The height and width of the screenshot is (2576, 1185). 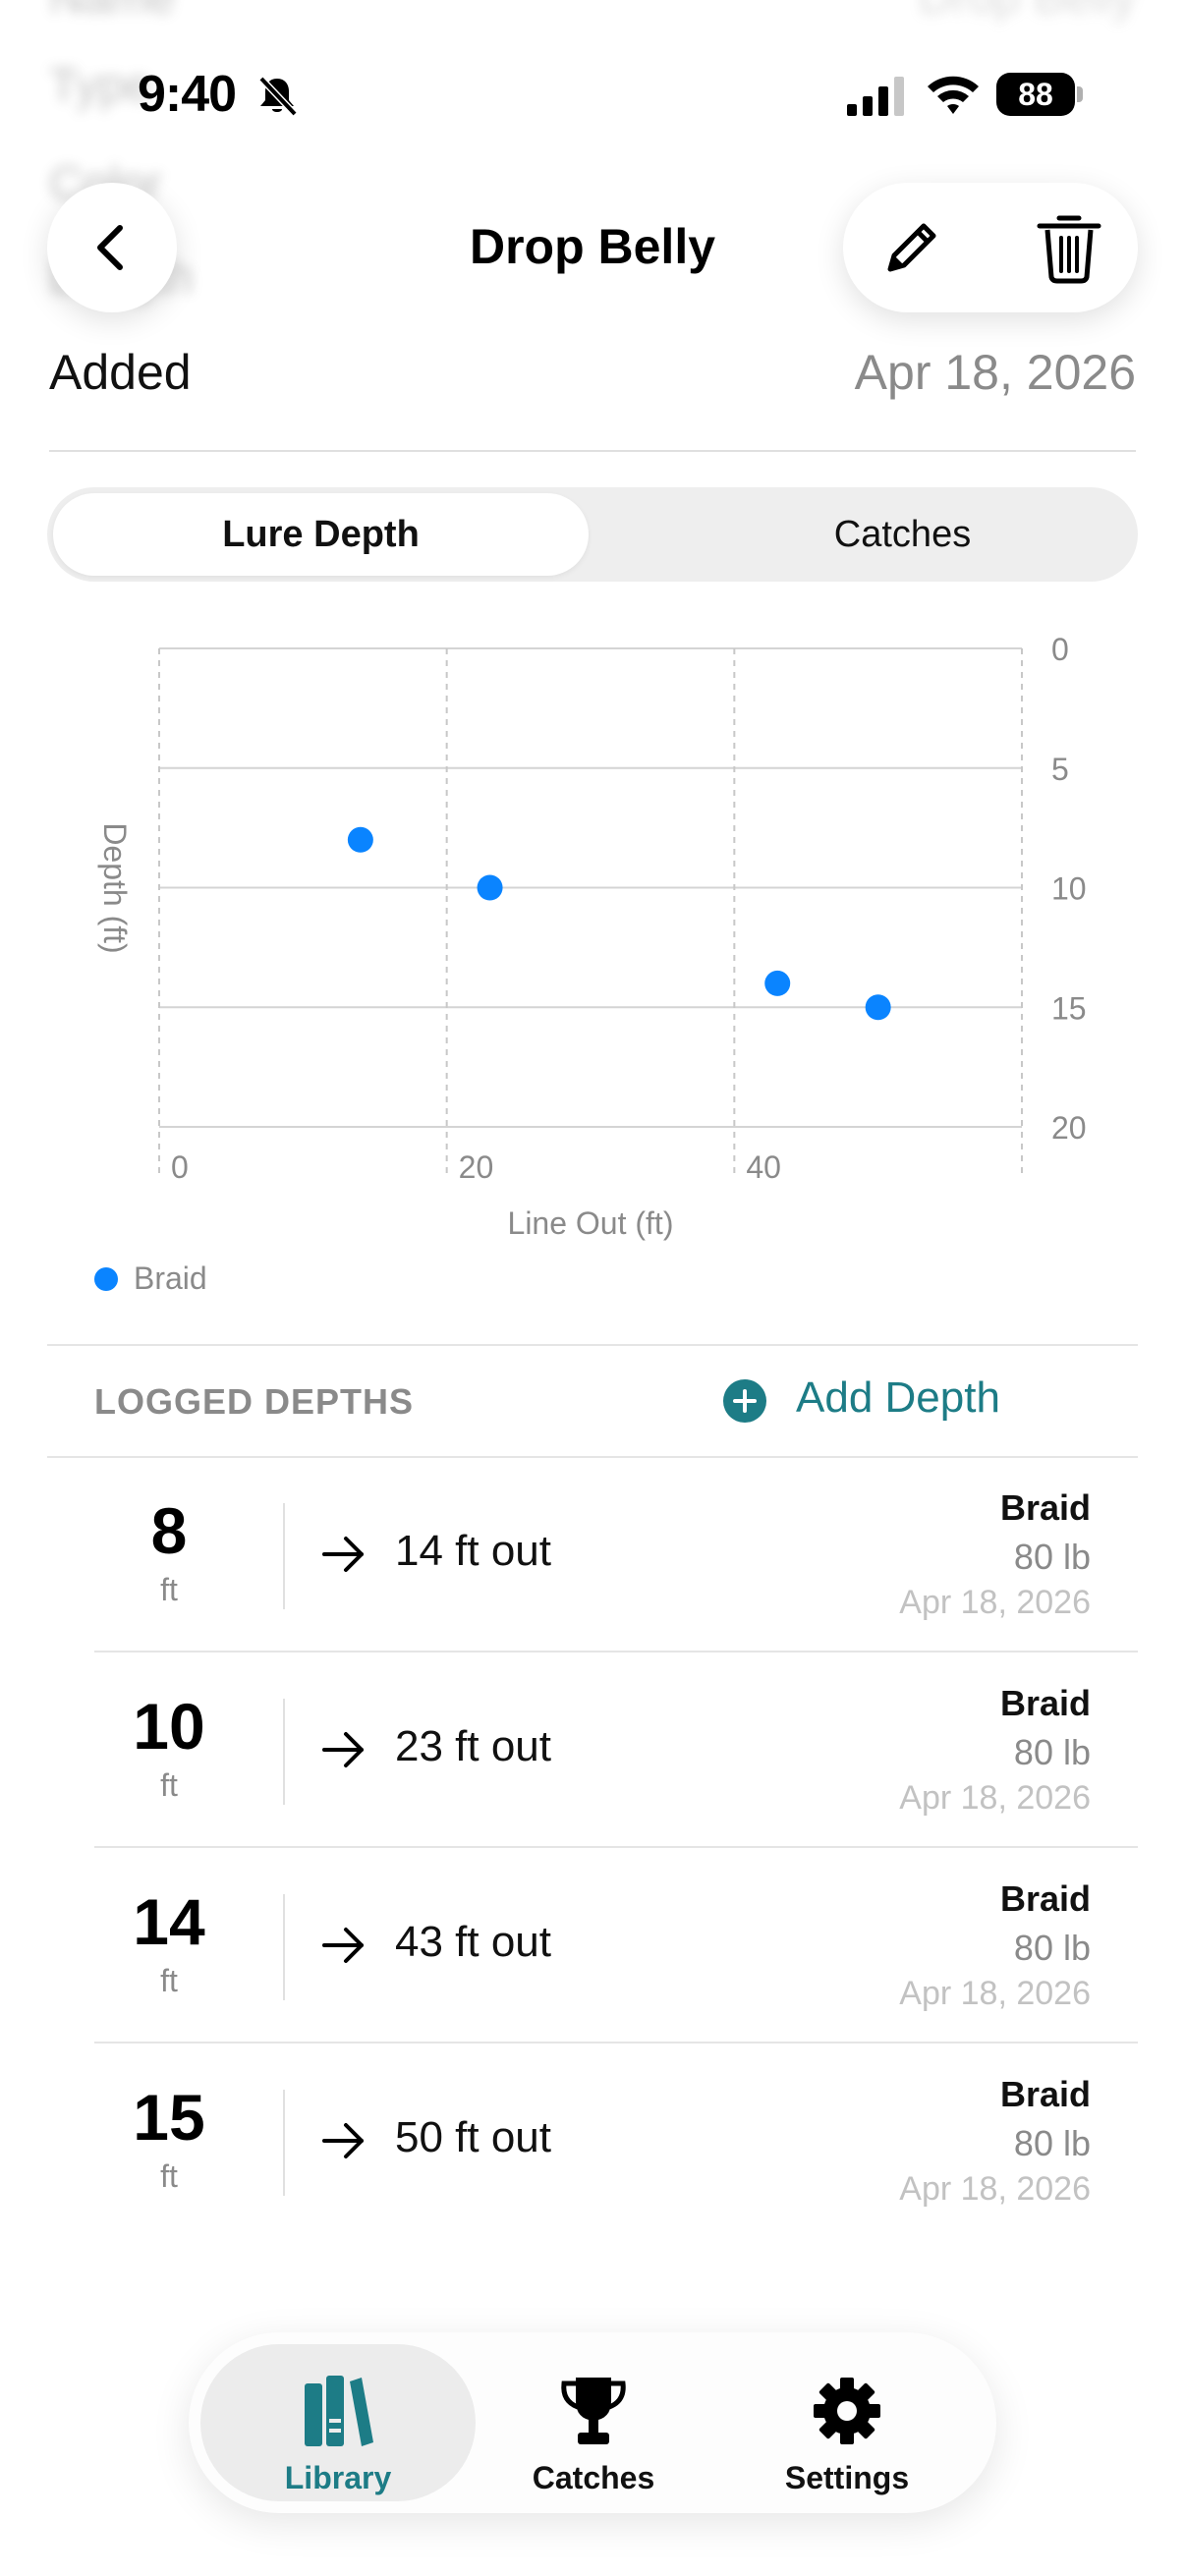 What do you see at coordinates (592, 398) in the screenshot?
I see `added-row: Added Apr 18, 2026` at bounding box center [592, 398].